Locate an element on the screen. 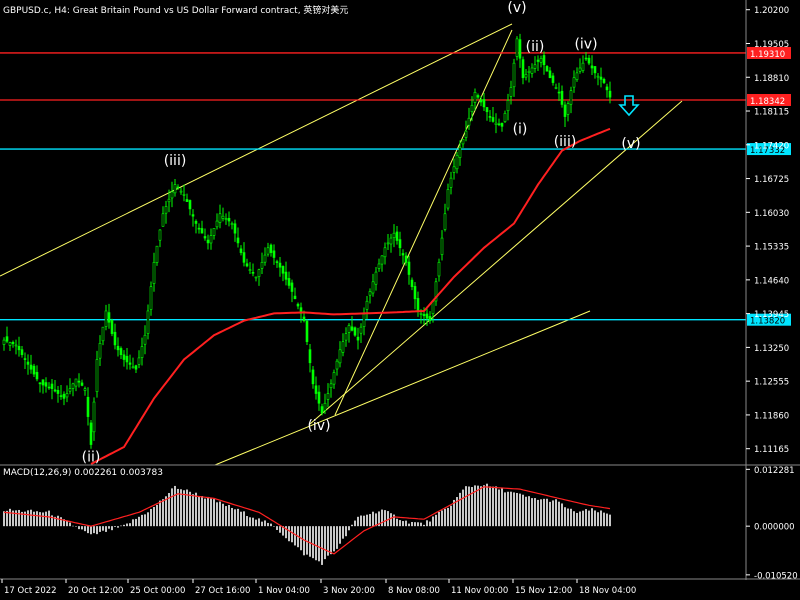 Image resolution: width=800 pixels, height=600 pixels. macd-panel is located at coordinates (307, 524).